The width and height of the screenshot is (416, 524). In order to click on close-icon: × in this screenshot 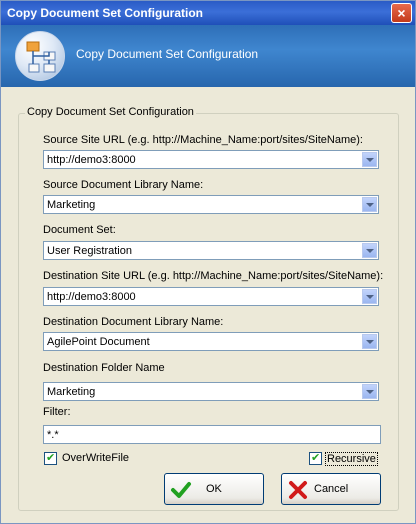, I will do `click(401, 13)`.